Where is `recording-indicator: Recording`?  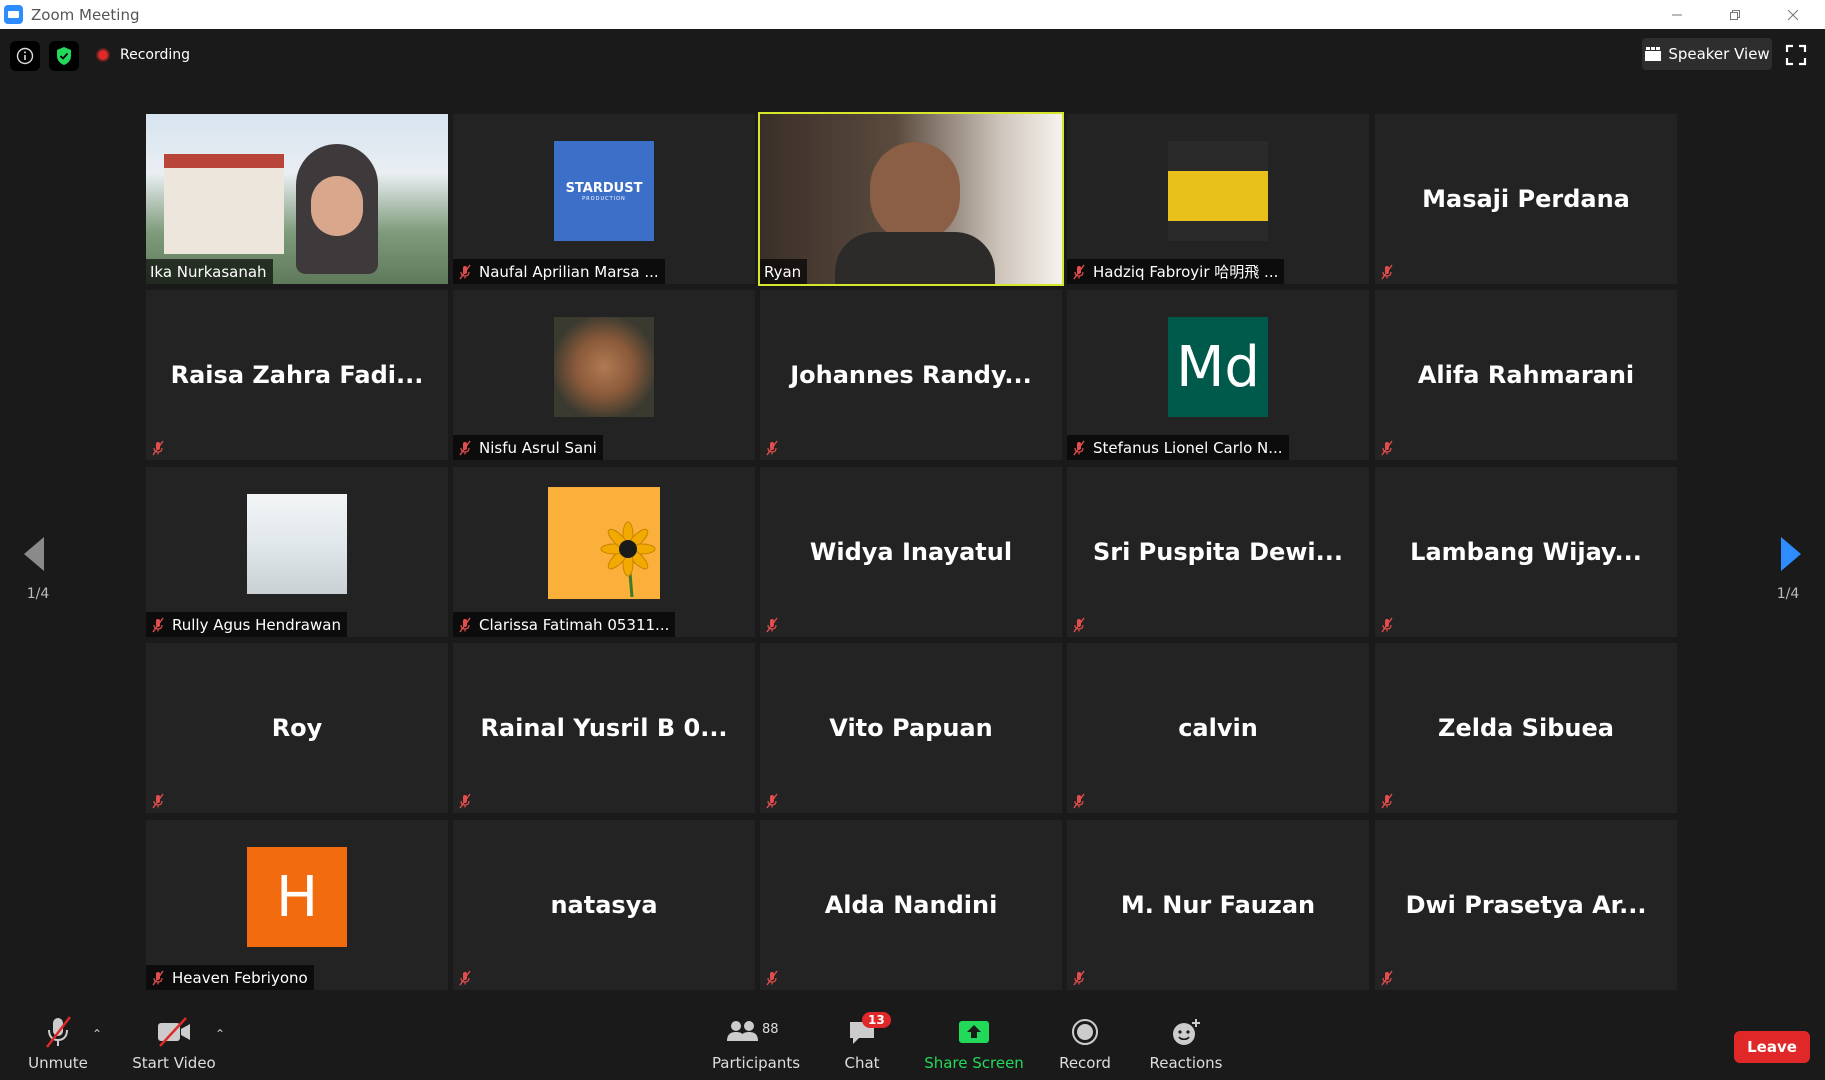 recording-indicator: Recording is located at coordinates (143, 55).